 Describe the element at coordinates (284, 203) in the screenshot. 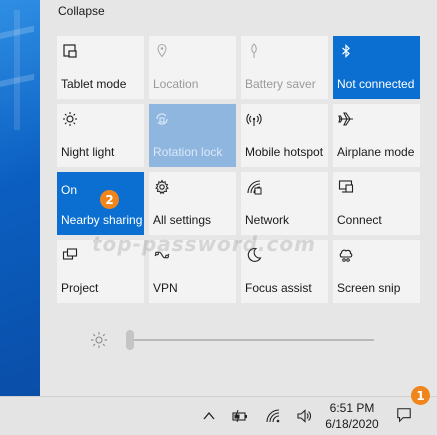

I see `tile-network: Network` at that location.